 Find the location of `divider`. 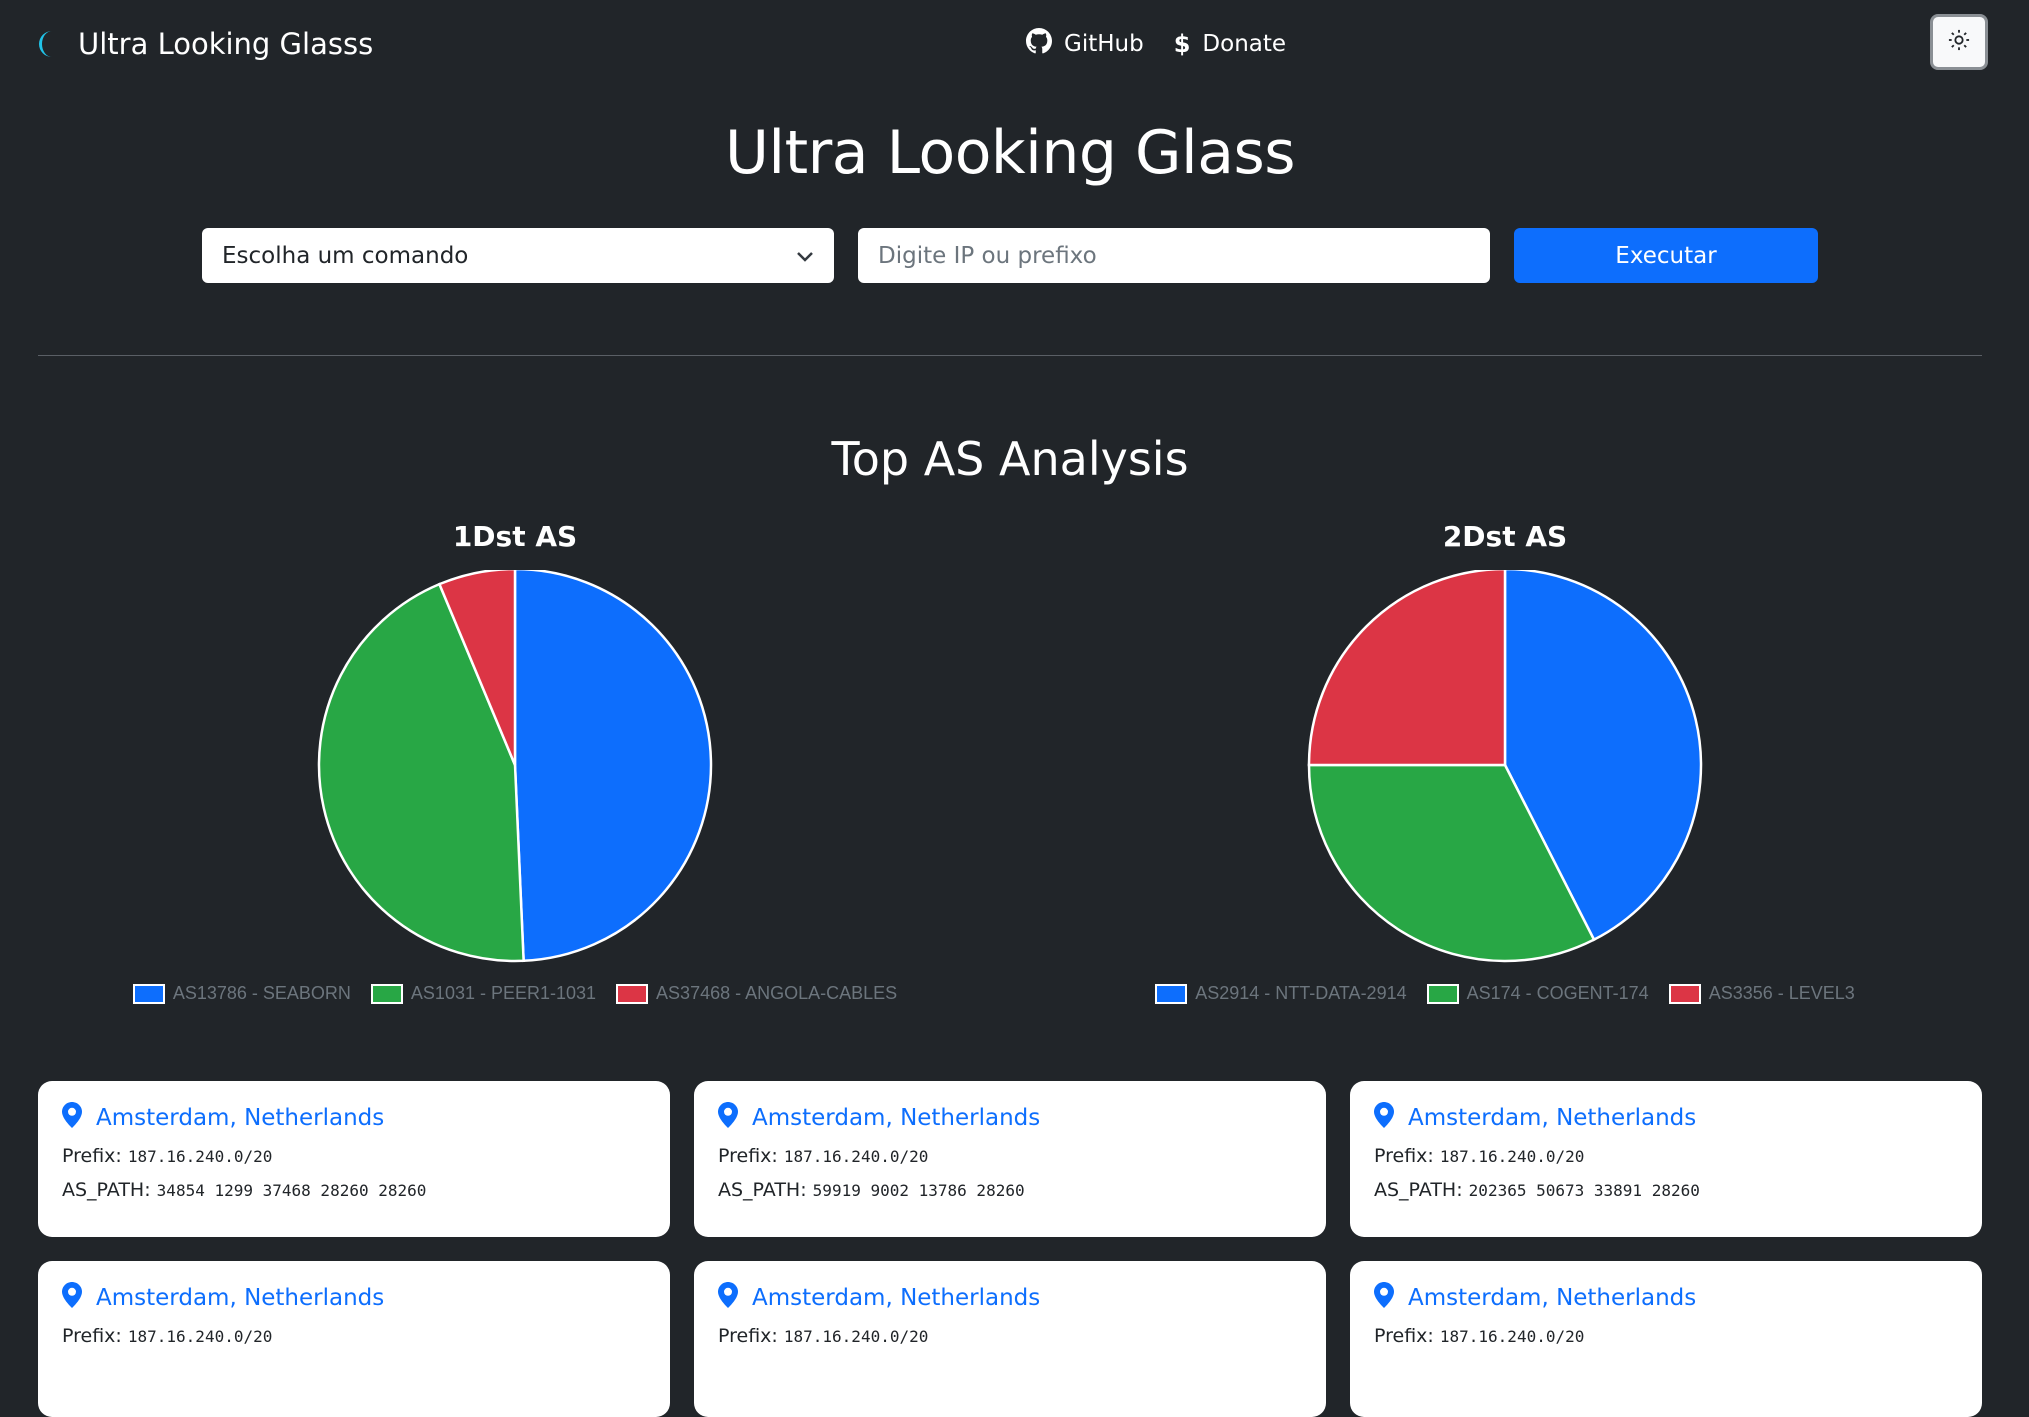

divider is located at coordinates (1010, 355).